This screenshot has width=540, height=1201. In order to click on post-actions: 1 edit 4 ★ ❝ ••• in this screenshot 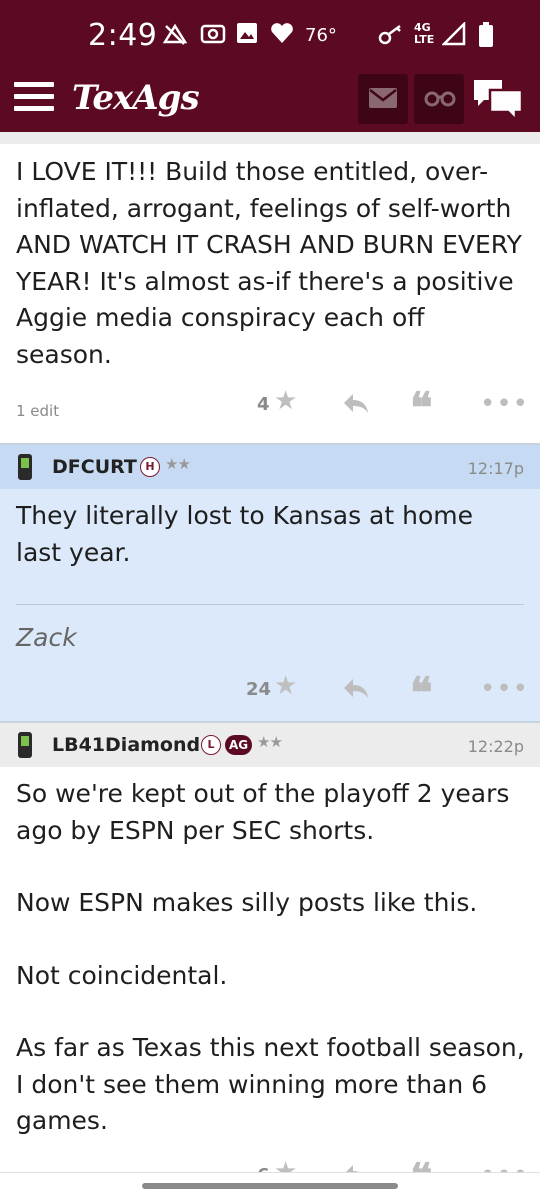, I will do `click(270, 408)`.